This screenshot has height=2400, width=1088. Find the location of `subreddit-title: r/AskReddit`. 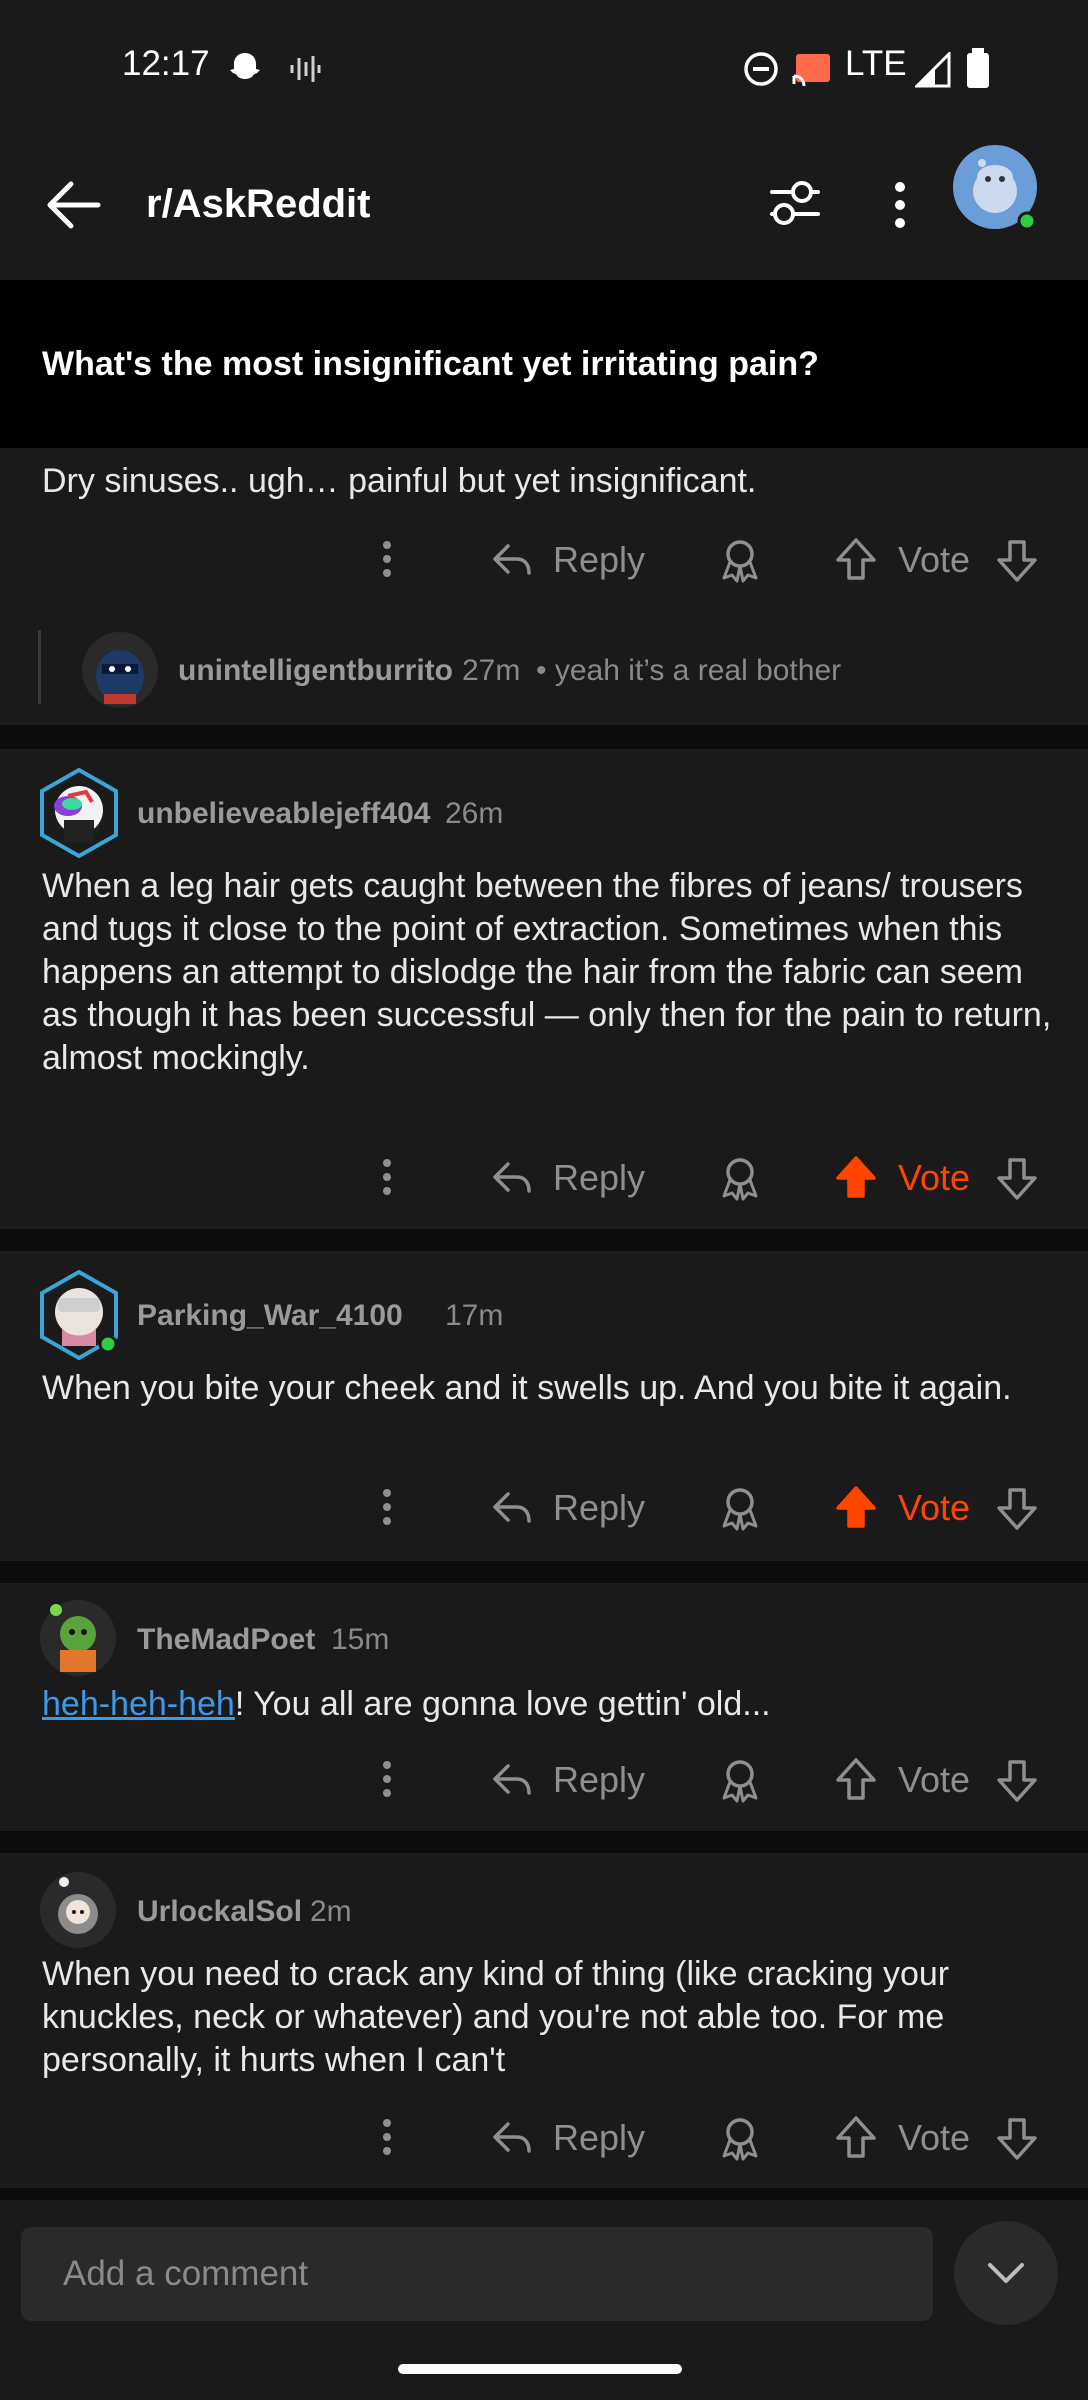

subreddit-title: r/AskReddit is located at coordinates (258, 204).